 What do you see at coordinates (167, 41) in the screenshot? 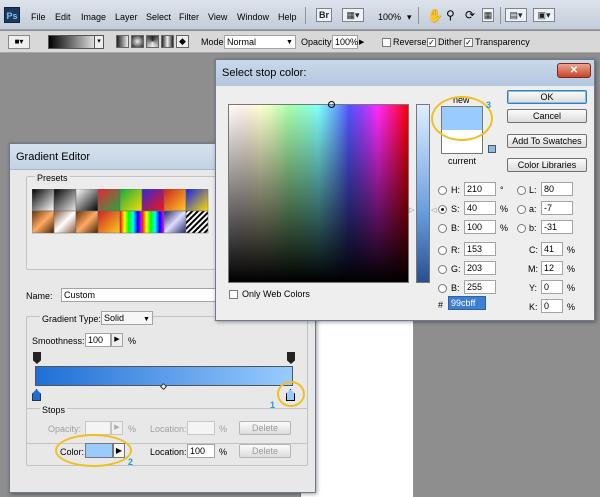
I see `reflected-gradient-icon` at bounding box center [167, 41].